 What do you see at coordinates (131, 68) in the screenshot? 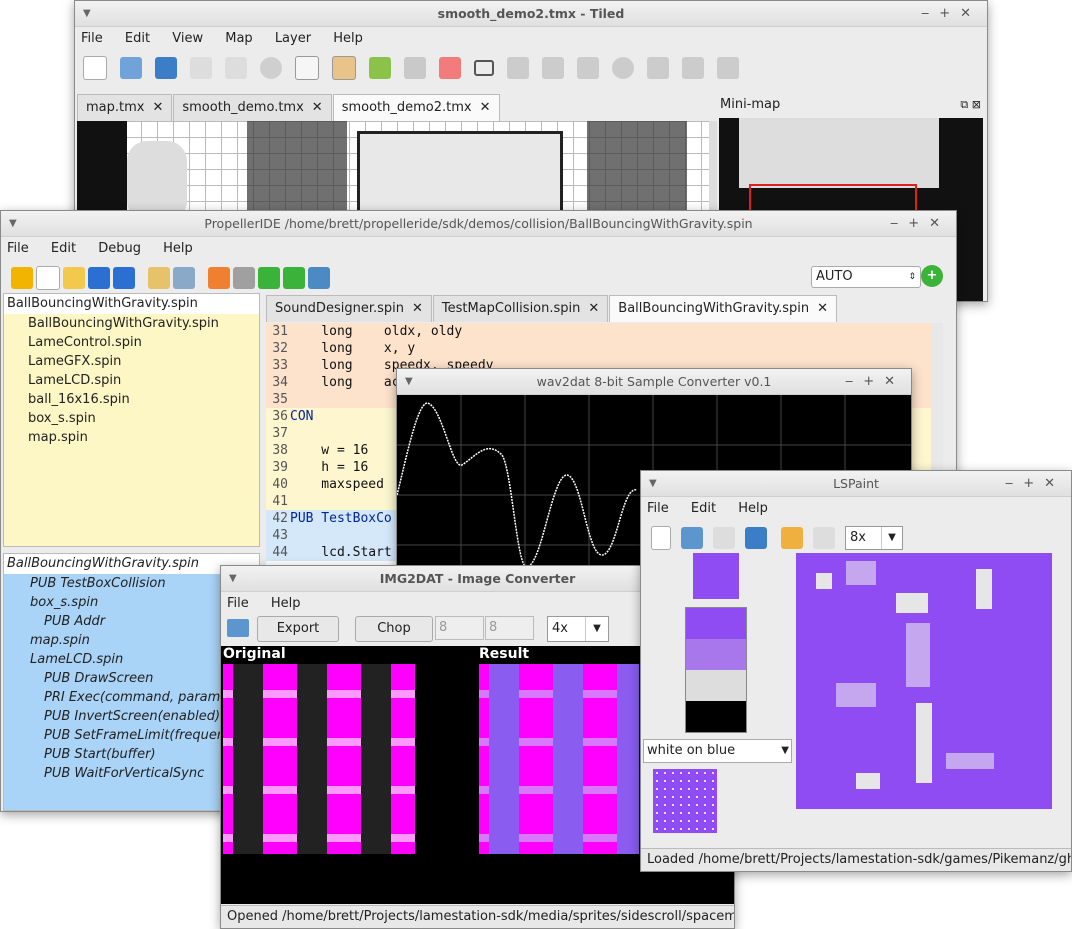
I see `open-icon` at bounding box center [131, 68].